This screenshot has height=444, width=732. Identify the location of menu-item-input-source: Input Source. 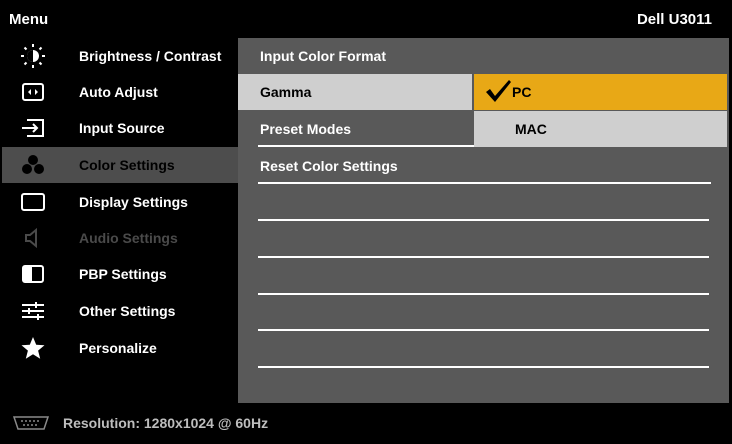
(120, 128).